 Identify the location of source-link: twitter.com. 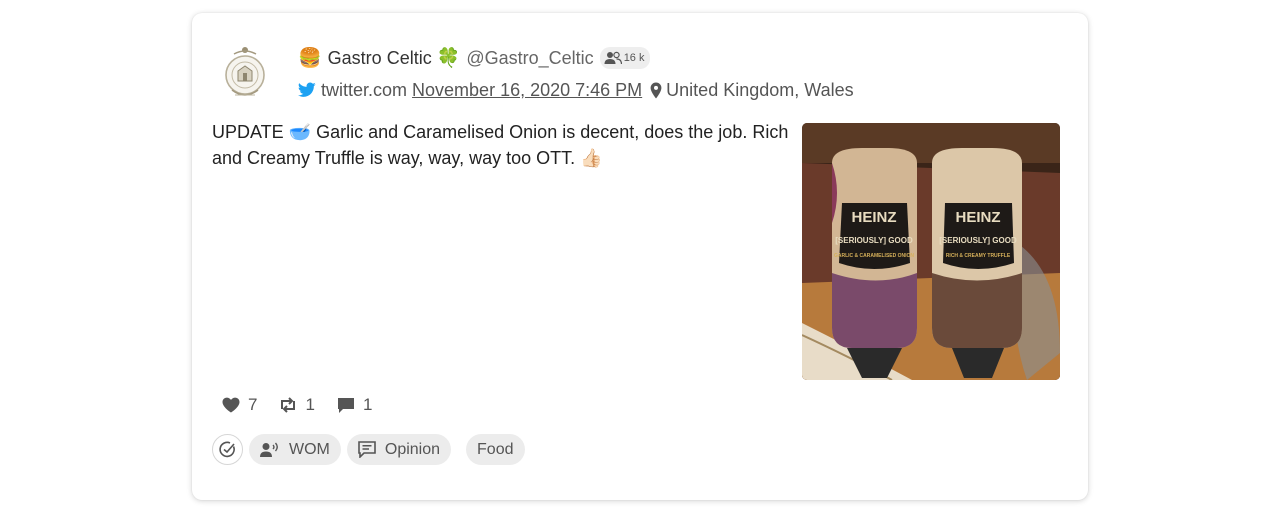
(364, 90).